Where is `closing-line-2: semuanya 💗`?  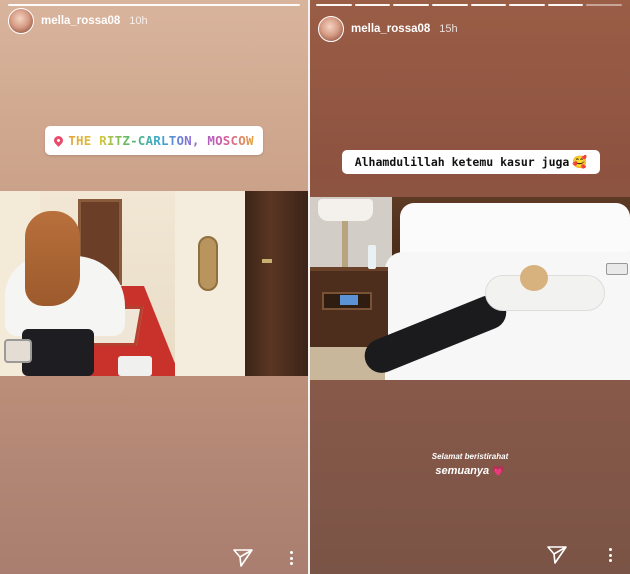
closing-line-2: semuanya 💗 is located at coordinates (470, 471).